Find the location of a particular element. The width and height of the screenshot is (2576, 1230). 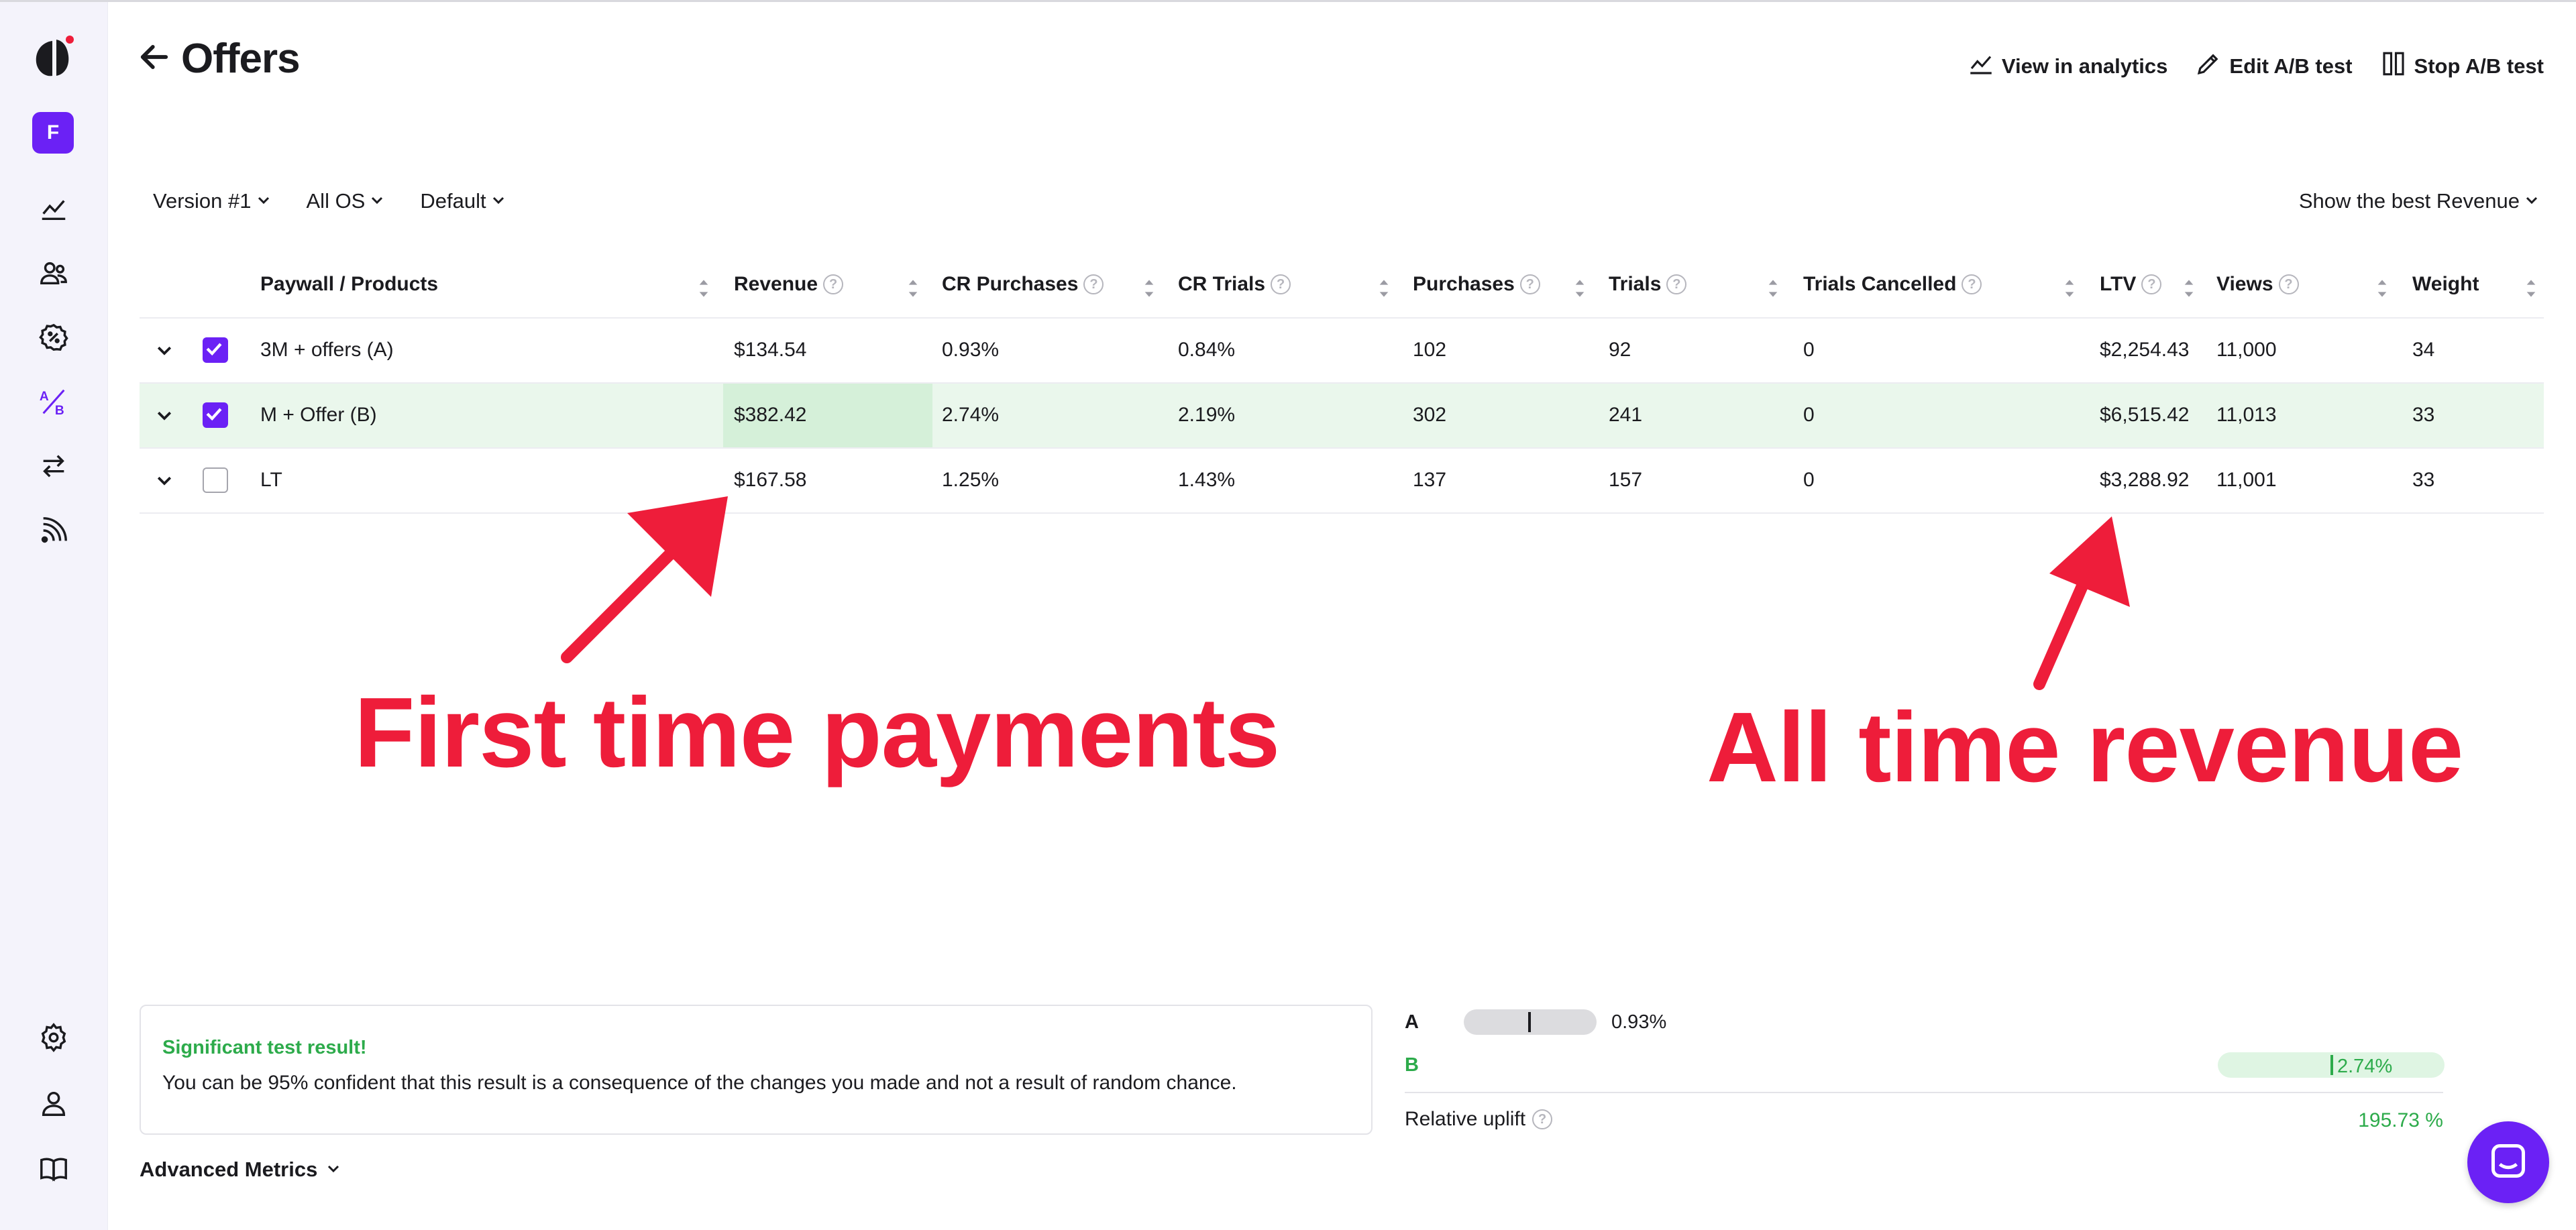

version-dropdown: Version #1 is located at coordinates (212, 201).